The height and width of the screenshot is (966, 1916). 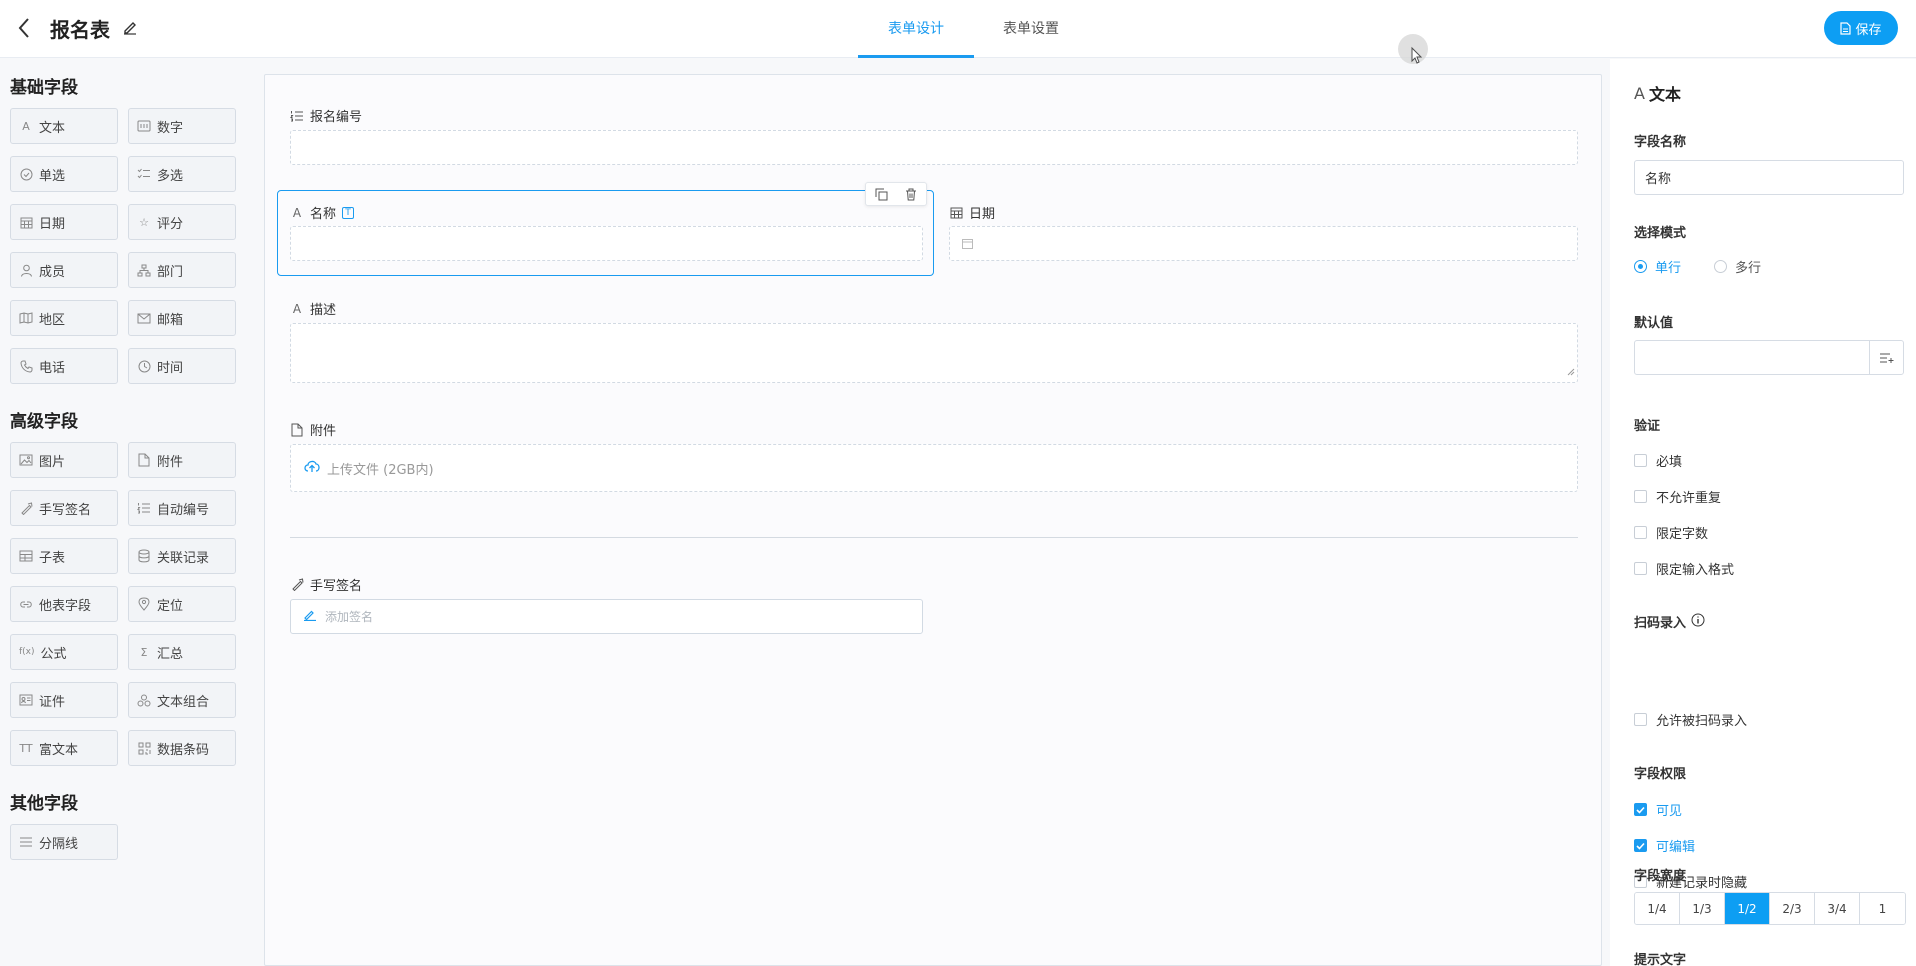 I want to click on field-button-label: 自动编号, so click(x=183, y=510).